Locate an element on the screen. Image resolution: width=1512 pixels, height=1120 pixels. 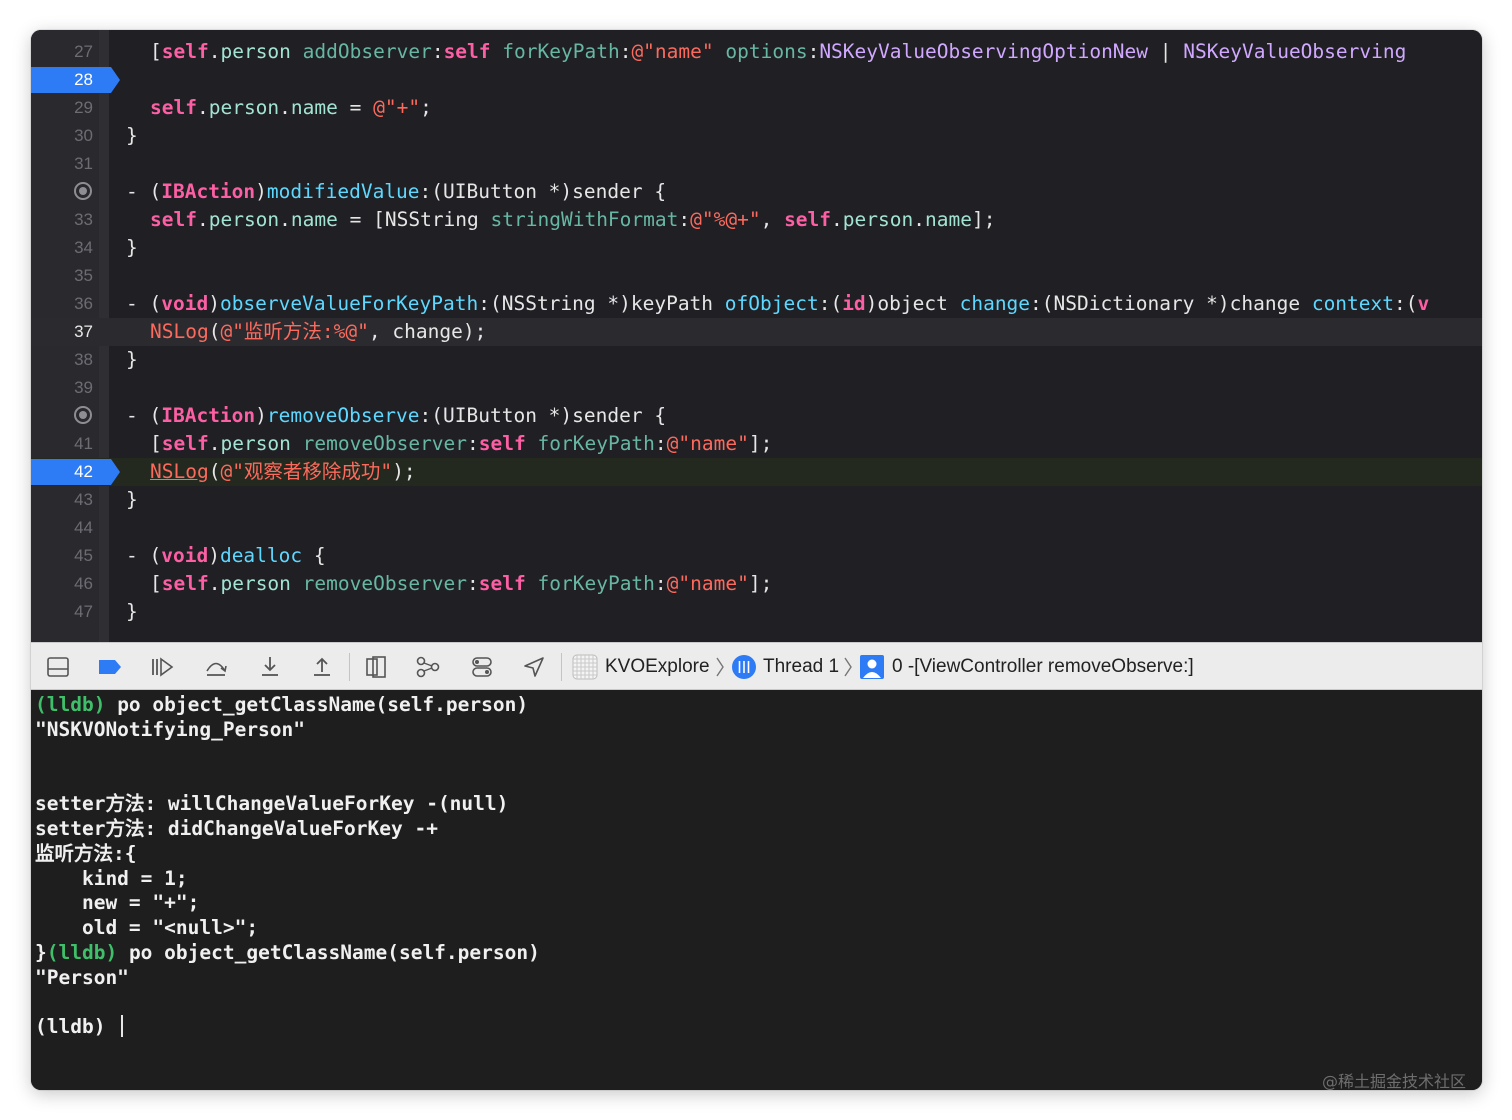
breakpoint-marker: 42 is located at coordinates (75, 472).